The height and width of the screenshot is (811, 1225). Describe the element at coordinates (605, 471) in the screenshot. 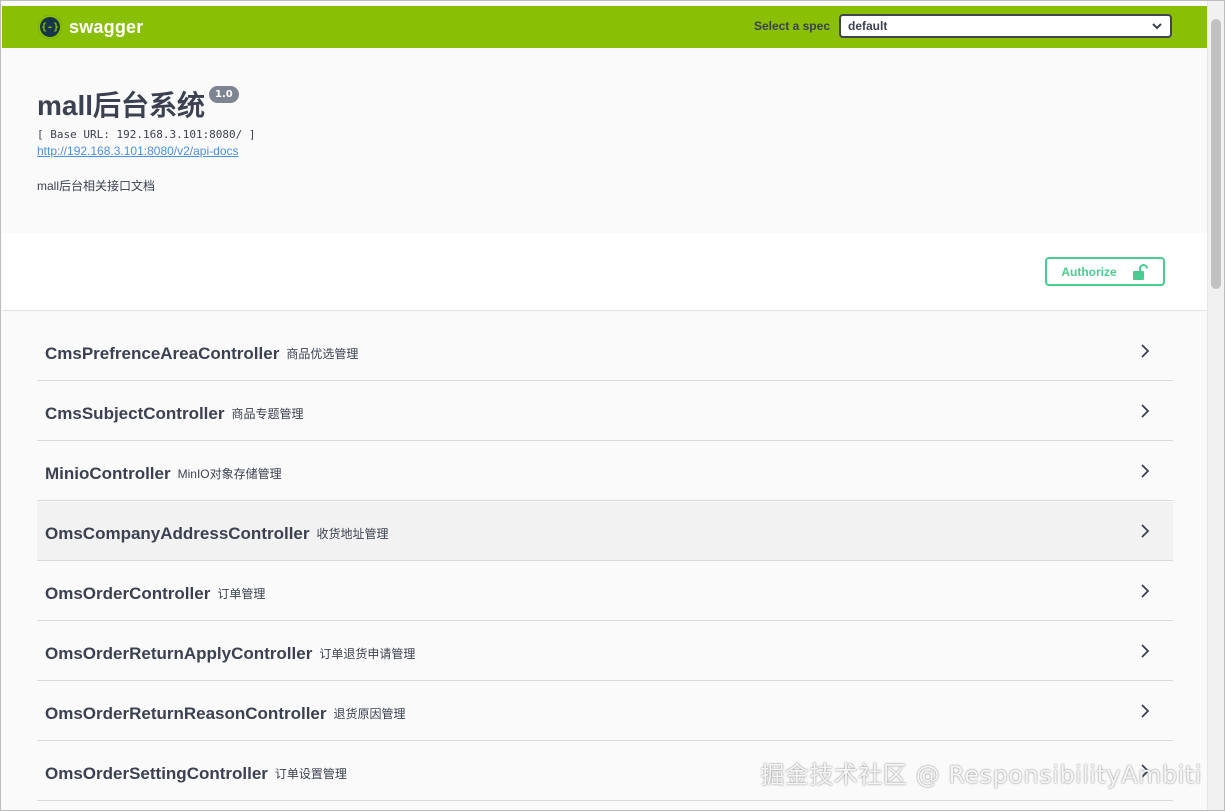

I see `tag-section: MinioController MinIO对象存储管理` at that location.